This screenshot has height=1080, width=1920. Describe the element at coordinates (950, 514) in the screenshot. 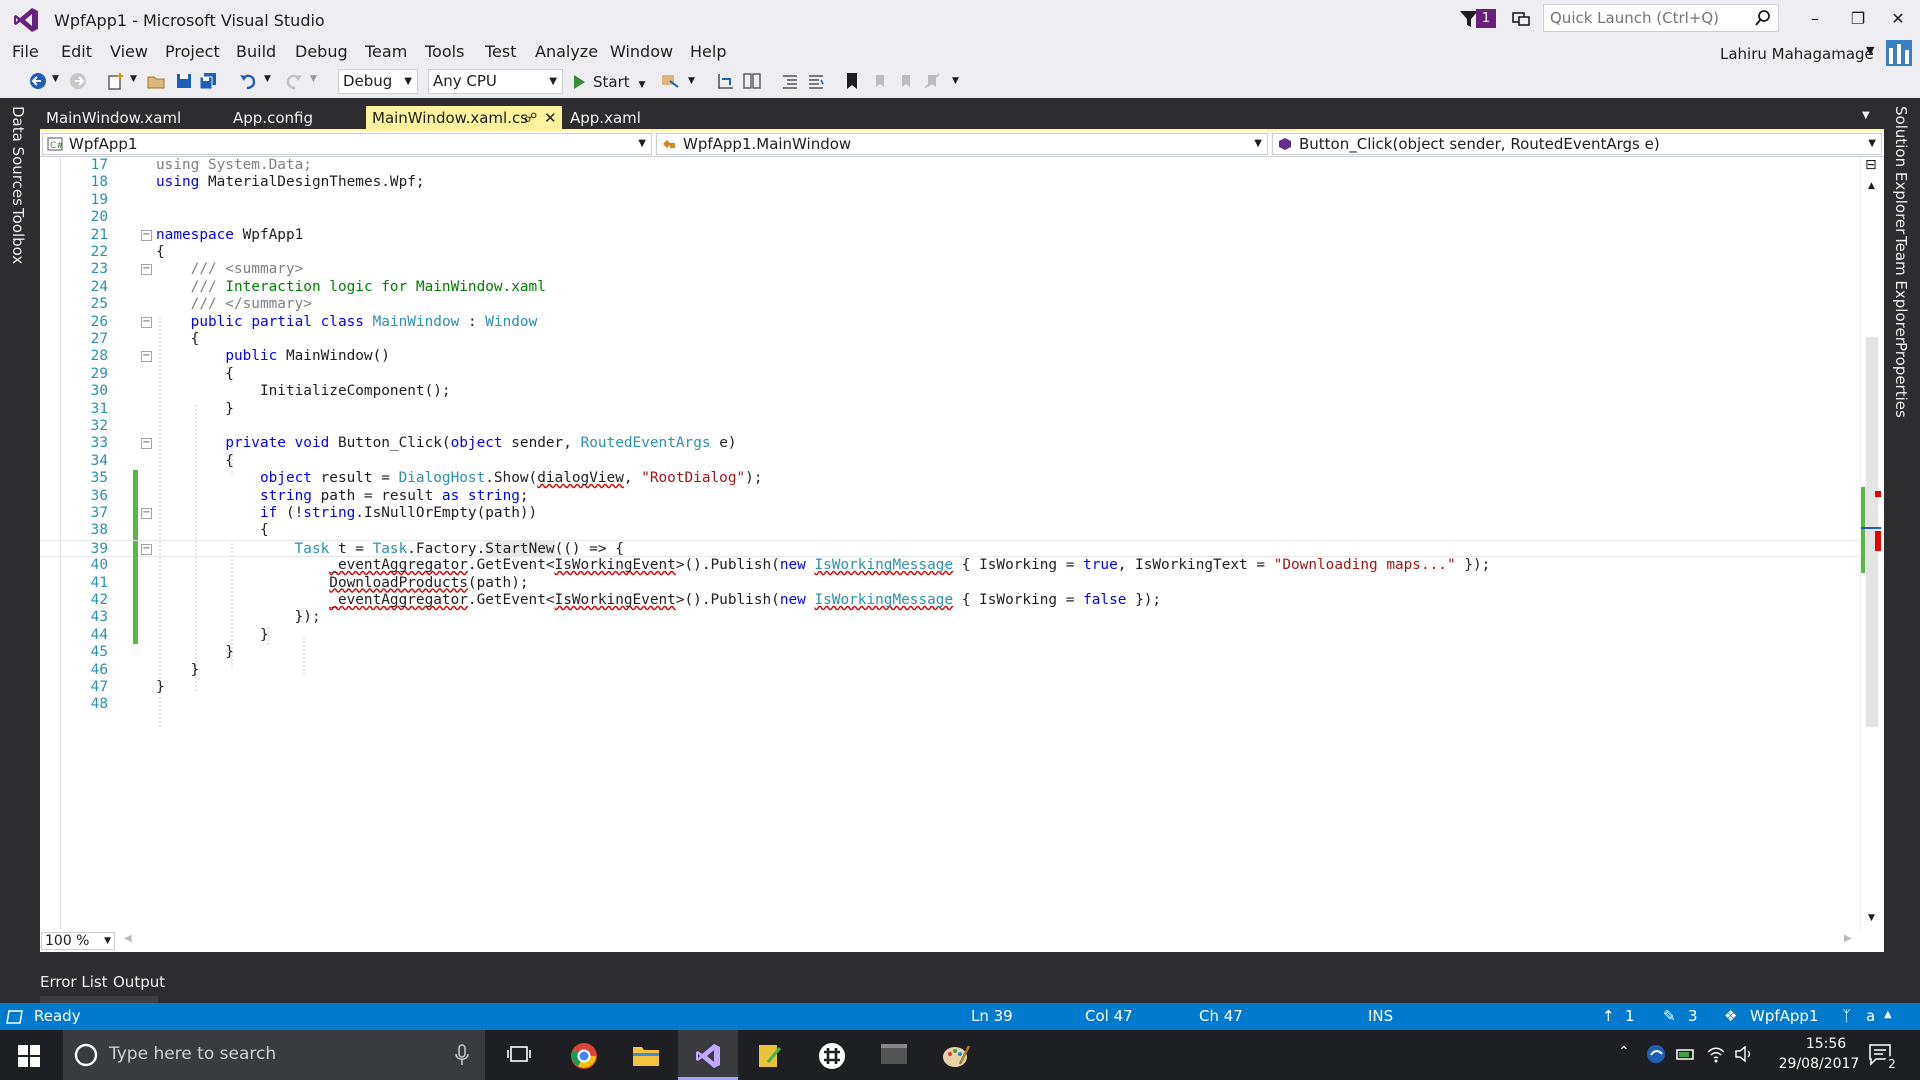

I see `code-line-37: 37 − if (!string.IsNullOrEmpty(path))` at that location.